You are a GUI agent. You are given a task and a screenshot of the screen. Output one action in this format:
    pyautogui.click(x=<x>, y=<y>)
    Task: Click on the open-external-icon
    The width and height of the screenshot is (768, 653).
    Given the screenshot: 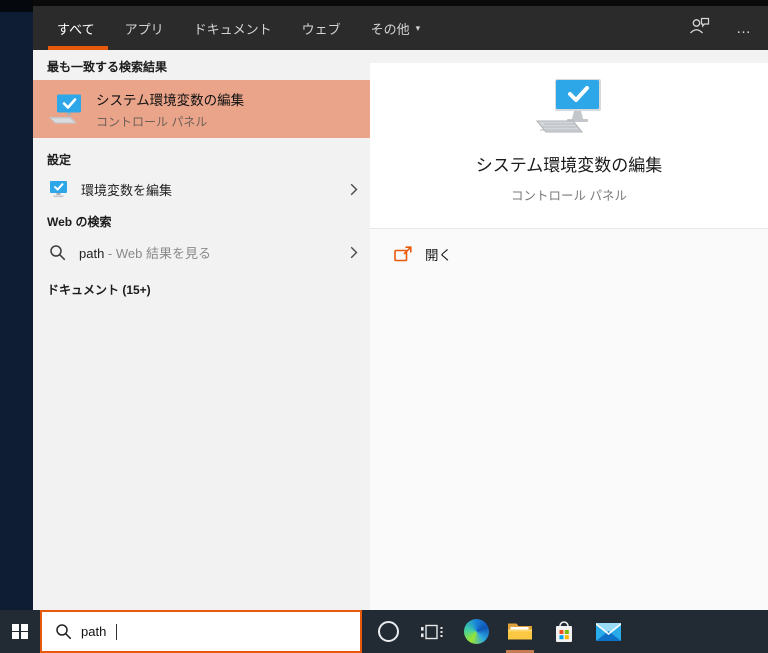 What is the action you would take?
    pyautogui.click(x=403, y=254)
    